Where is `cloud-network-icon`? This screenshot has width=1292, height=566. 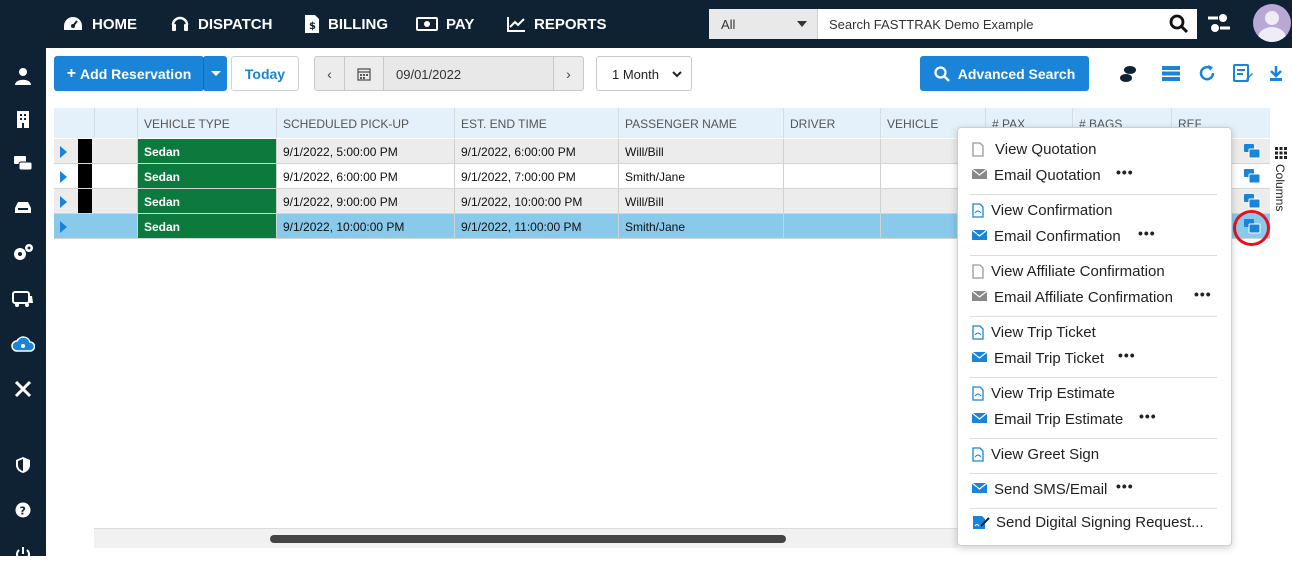
cloud-network-icon is located at coordinates (23, 344).